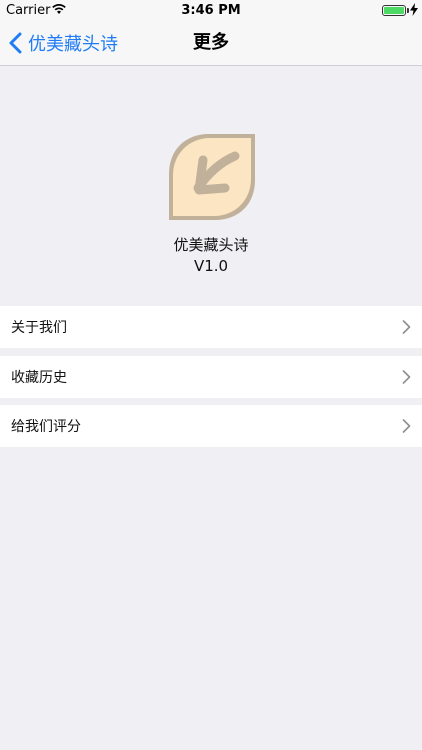 Image resolution: width=422 pixels, height=750 pixels. Describe the element at coordinates (39, 328) in the screenshot. I see `menu-item-label: 关于我们` at that location.